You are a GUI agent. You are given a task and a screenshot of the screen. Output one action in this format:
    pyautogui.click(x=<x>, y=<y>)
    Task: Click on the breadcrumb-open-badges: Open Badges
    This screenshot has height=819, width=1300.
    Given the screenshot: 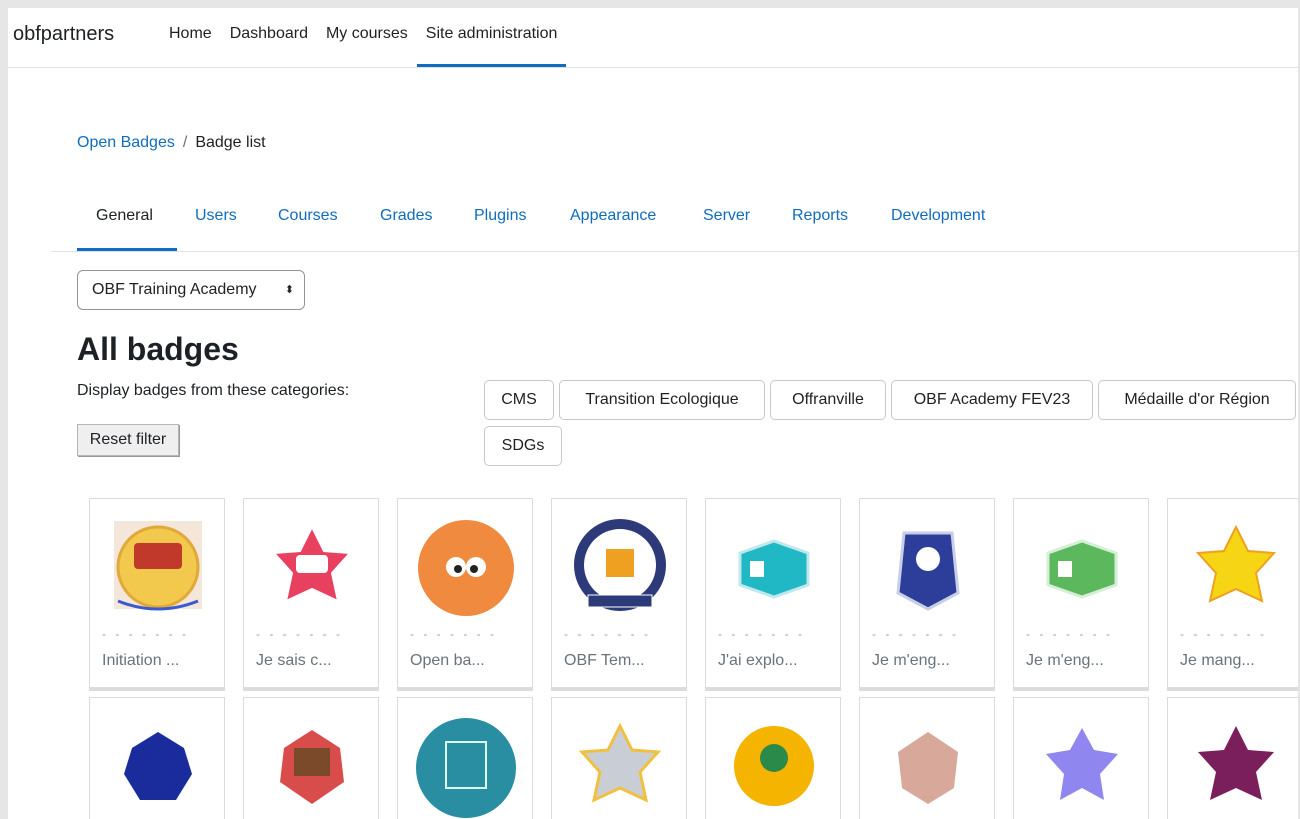 What is the action you would take?
    pyautogui.click(x=126, y=142)
    